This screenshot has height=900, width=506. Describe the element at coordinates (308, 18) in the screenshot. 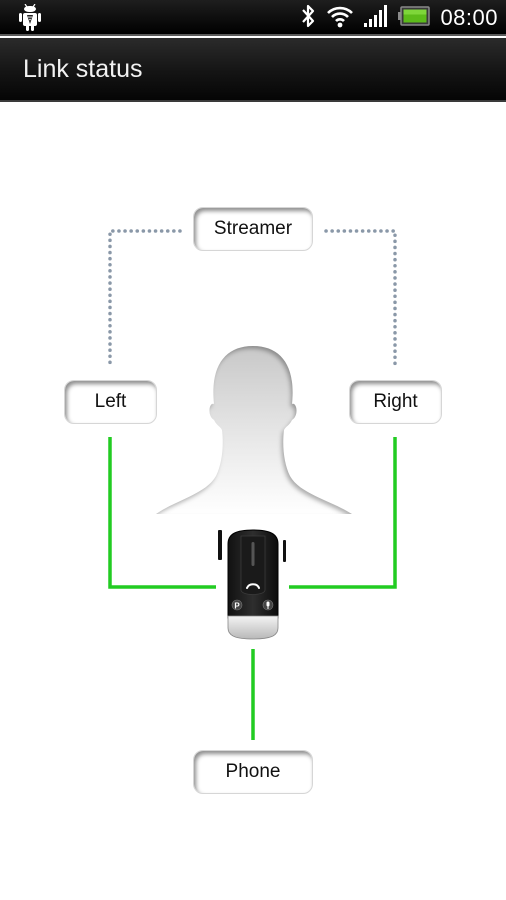

I see `bluetooth-icon` at that location.